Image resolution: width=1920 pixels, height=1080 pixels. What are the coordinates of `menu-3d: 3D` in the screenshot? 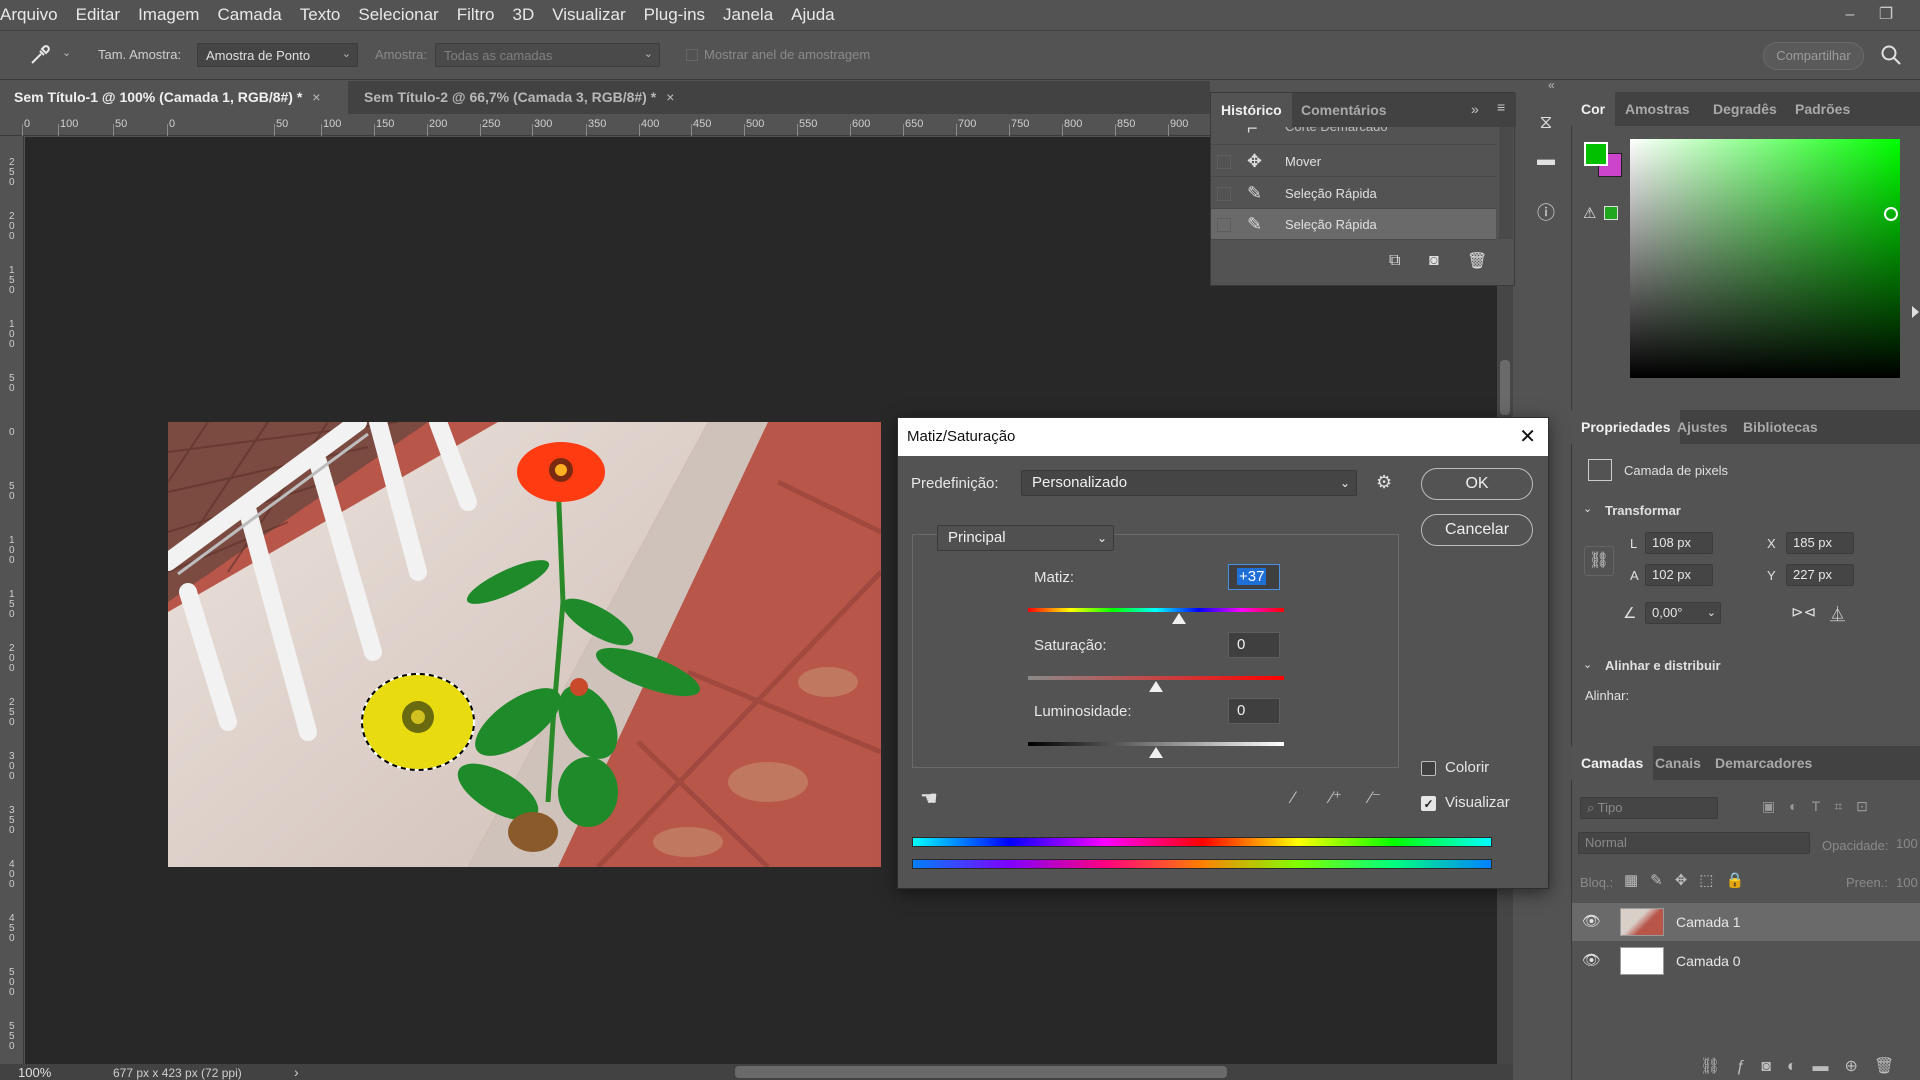 It's located at (524, 15).